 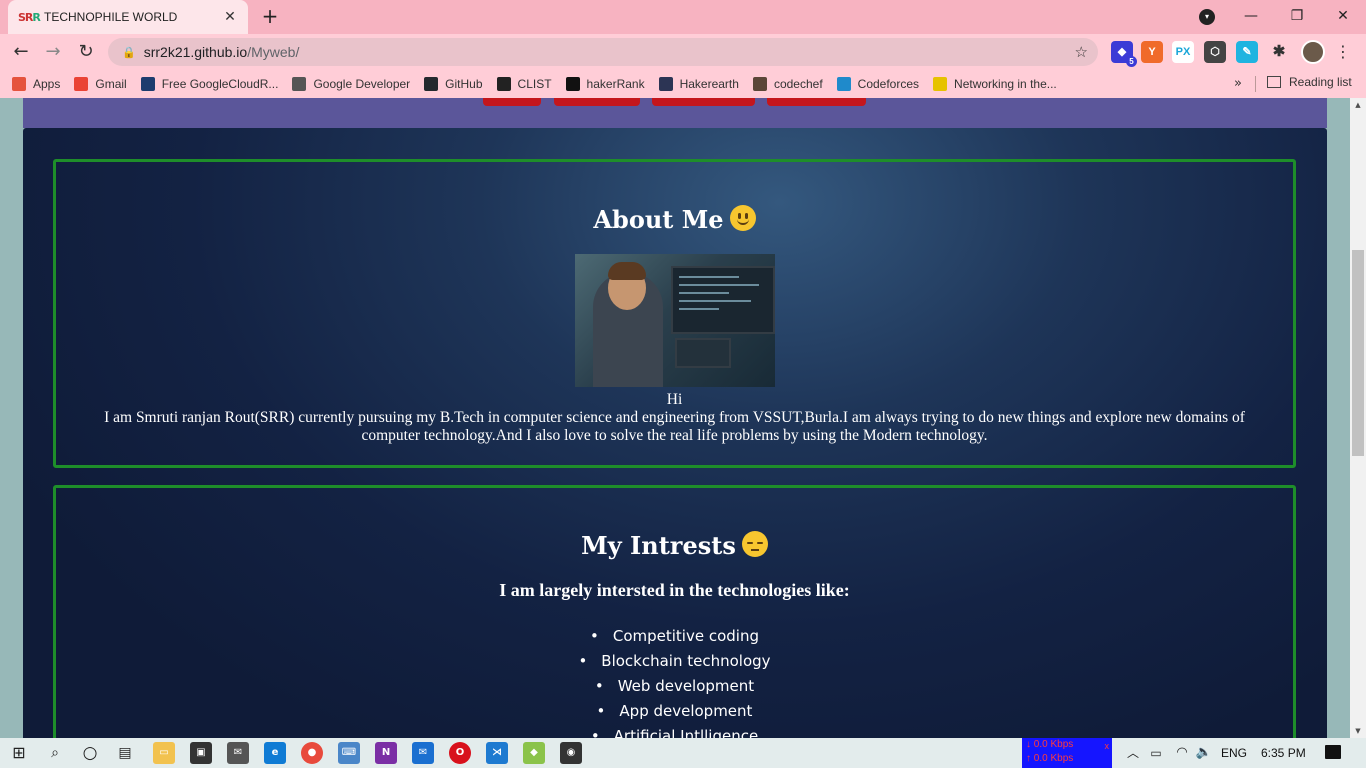 What do you see at coordinates (351, 84) in the screenshot?
I see `bookmark-google-developers: Google Developer` at bounding box center [351, 84].